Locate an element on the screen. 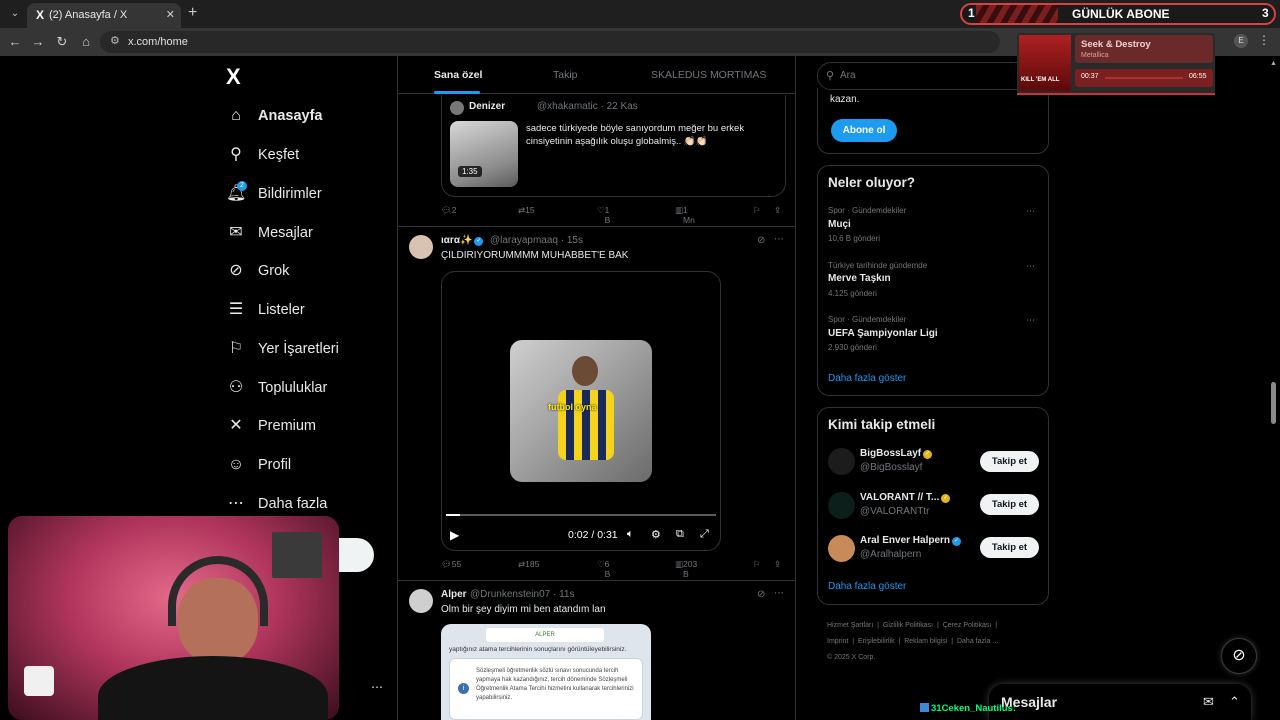  nav-item-home: ⌂ Anasayfa is located at coordinates (274, 116).